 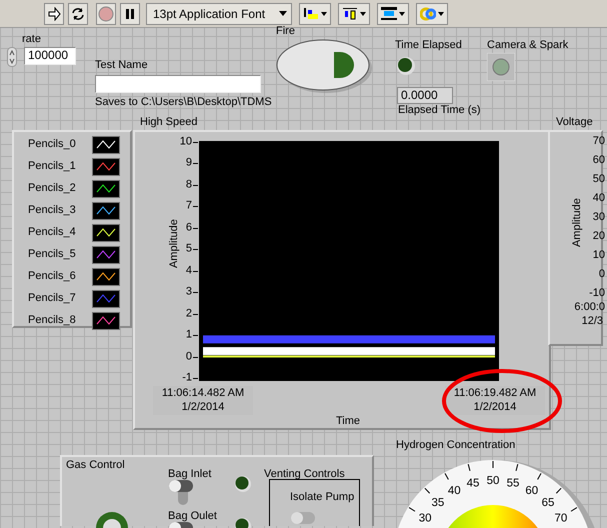 What do you see at coordinates (548, 502) in the screenshot?
I see `gauge-tick-label: 65` at bounding box center [548, 502].